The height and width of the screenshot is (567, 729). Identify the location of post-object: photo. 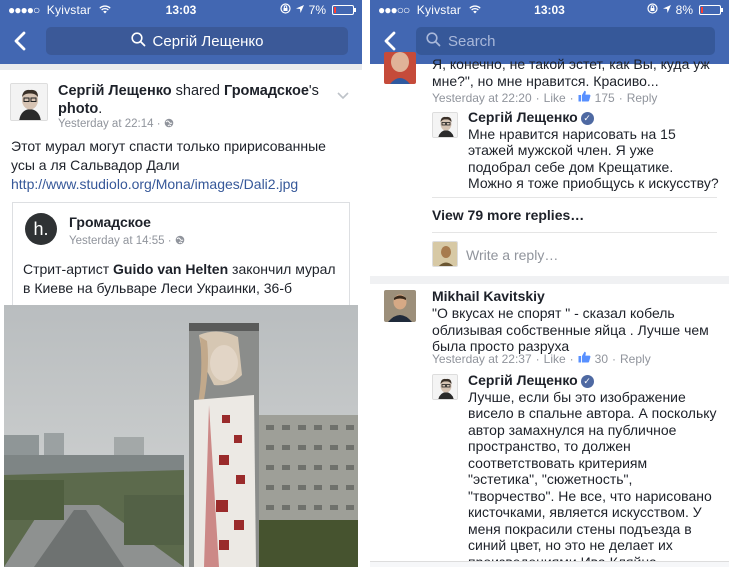
(78, 109).